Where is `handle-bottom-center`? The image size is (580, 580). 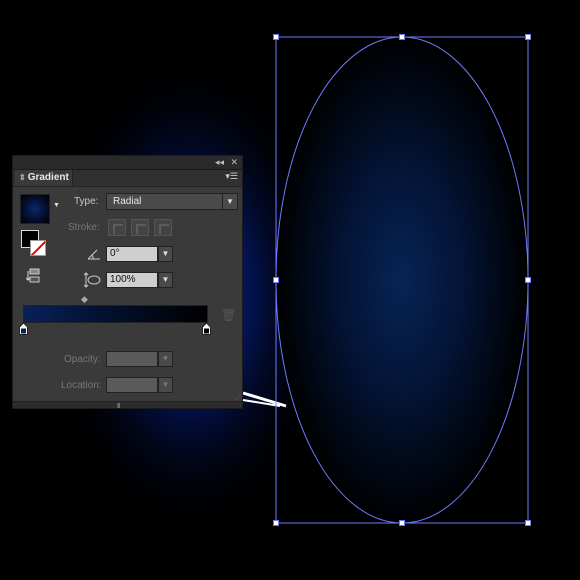 handle-bottom-center is located at coordinates (402, 523).